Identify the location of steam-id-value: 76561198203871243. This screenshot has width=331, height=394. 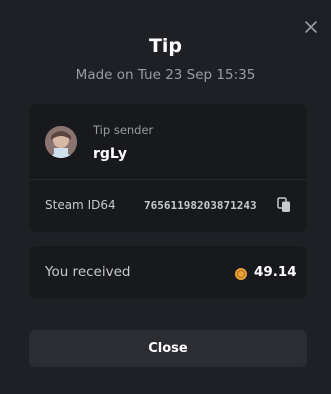
(200, 205).